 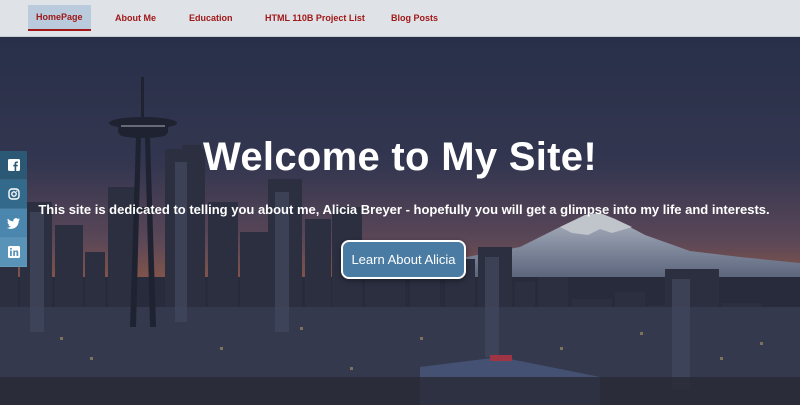 What do you see at coordinates (59, 18) in the screenshot?
I see `nav-homepage: HomePage` at bounding box center [59, 18].